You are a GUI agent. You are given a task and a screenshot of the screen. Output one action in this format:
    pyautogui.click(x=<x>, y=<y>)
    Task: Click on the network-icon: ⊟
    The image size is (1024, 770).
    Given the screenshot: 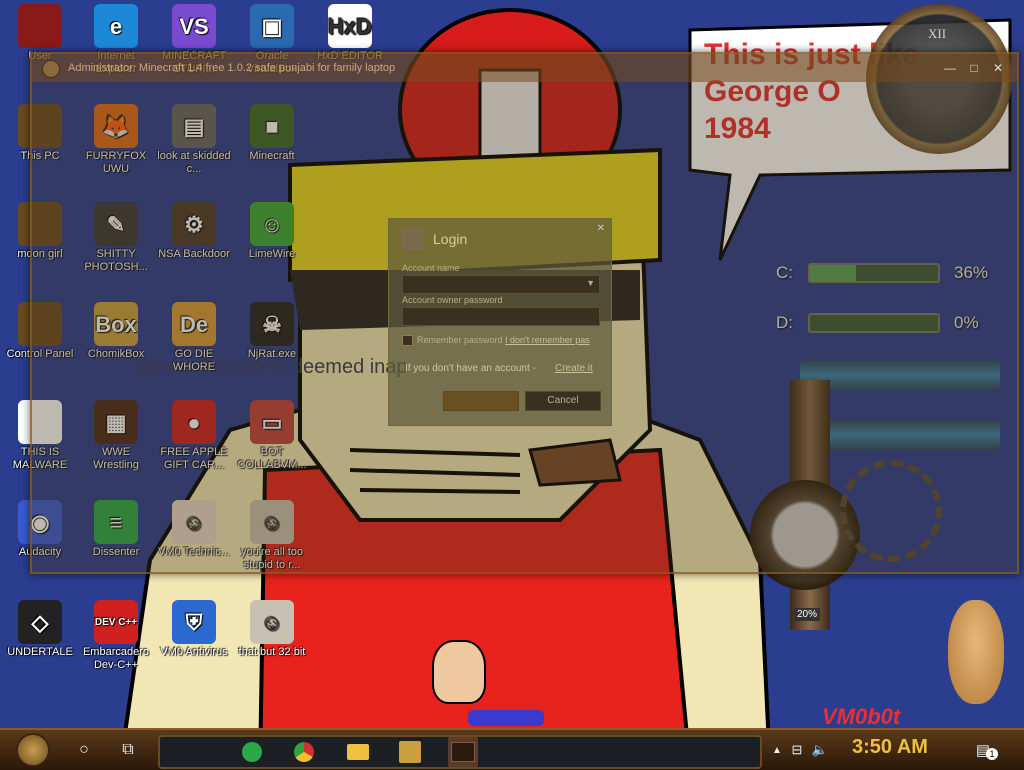 What is the action you would take?
    pyautogui.click(x=797, y=749)
    